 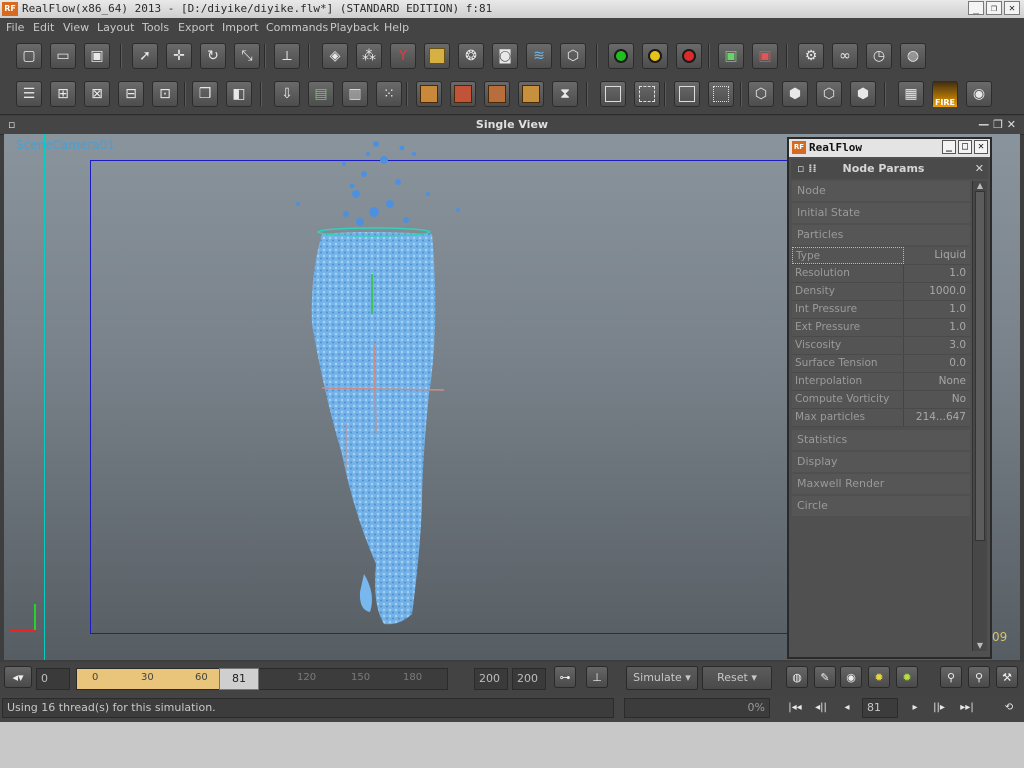 I want to click on export-icon: ⇩, so click(x=287, y=94).